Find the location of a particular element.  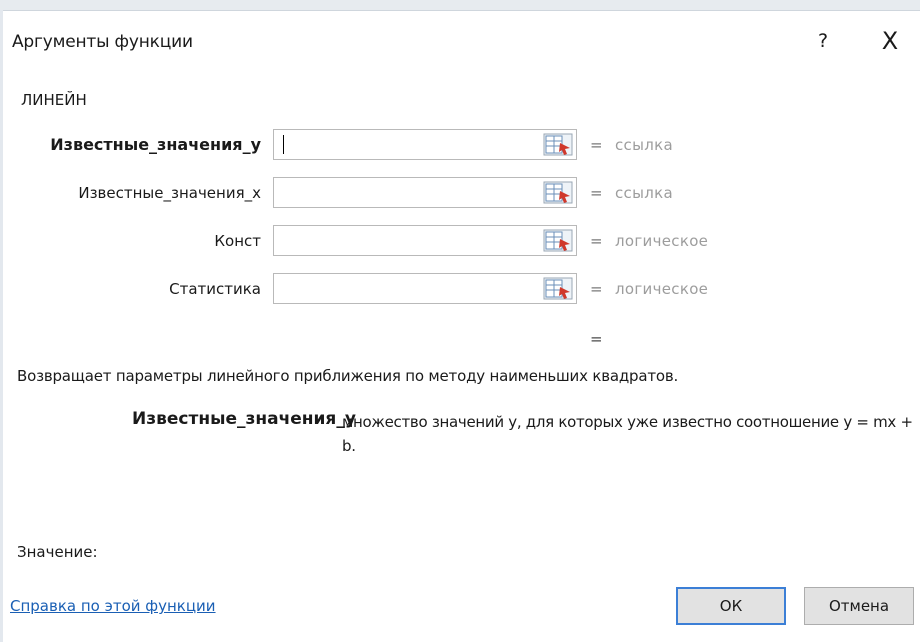

cancel-button: Отмена is located at coordinates (859, 606).